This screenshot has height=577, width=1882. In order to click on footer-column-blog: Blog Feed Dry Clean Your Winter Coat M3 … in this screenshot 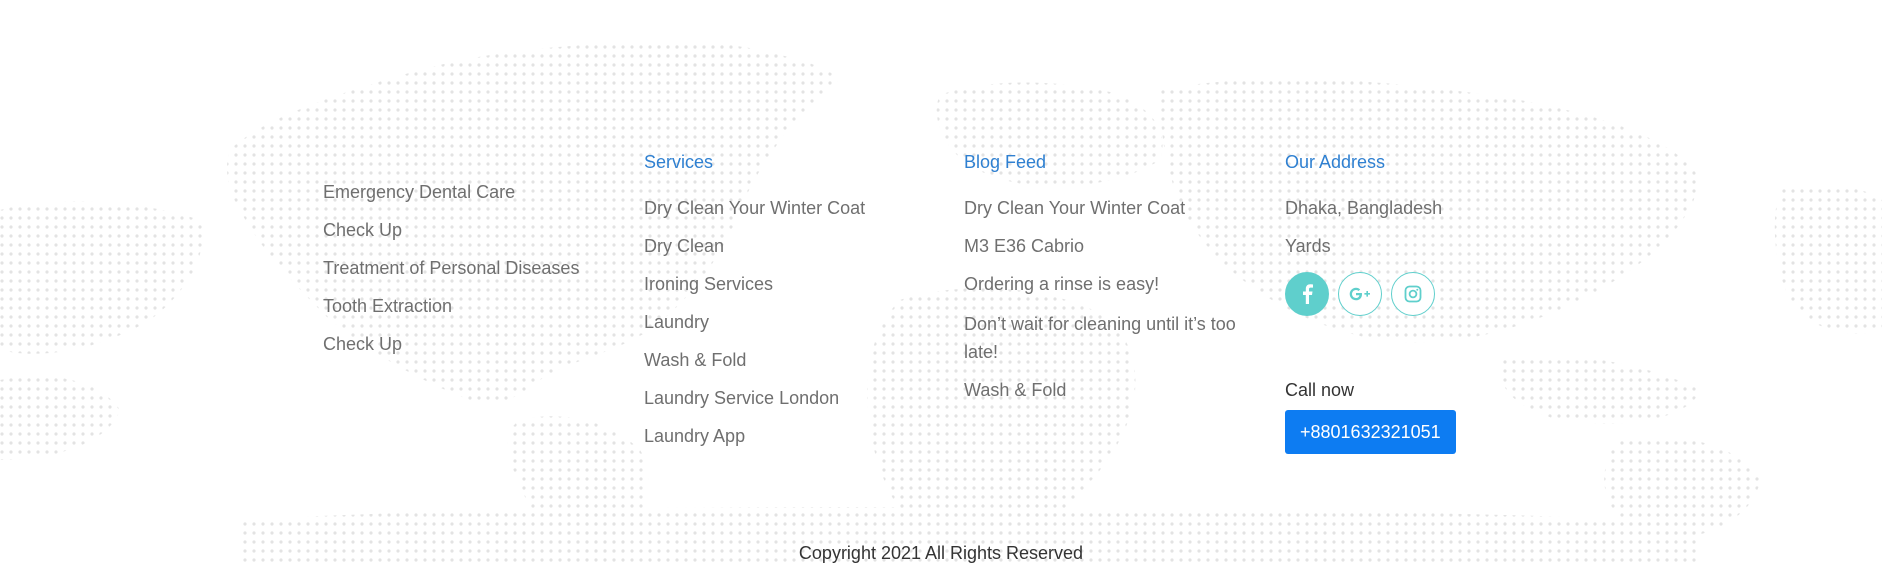, I will do `click(1109, 283)`.